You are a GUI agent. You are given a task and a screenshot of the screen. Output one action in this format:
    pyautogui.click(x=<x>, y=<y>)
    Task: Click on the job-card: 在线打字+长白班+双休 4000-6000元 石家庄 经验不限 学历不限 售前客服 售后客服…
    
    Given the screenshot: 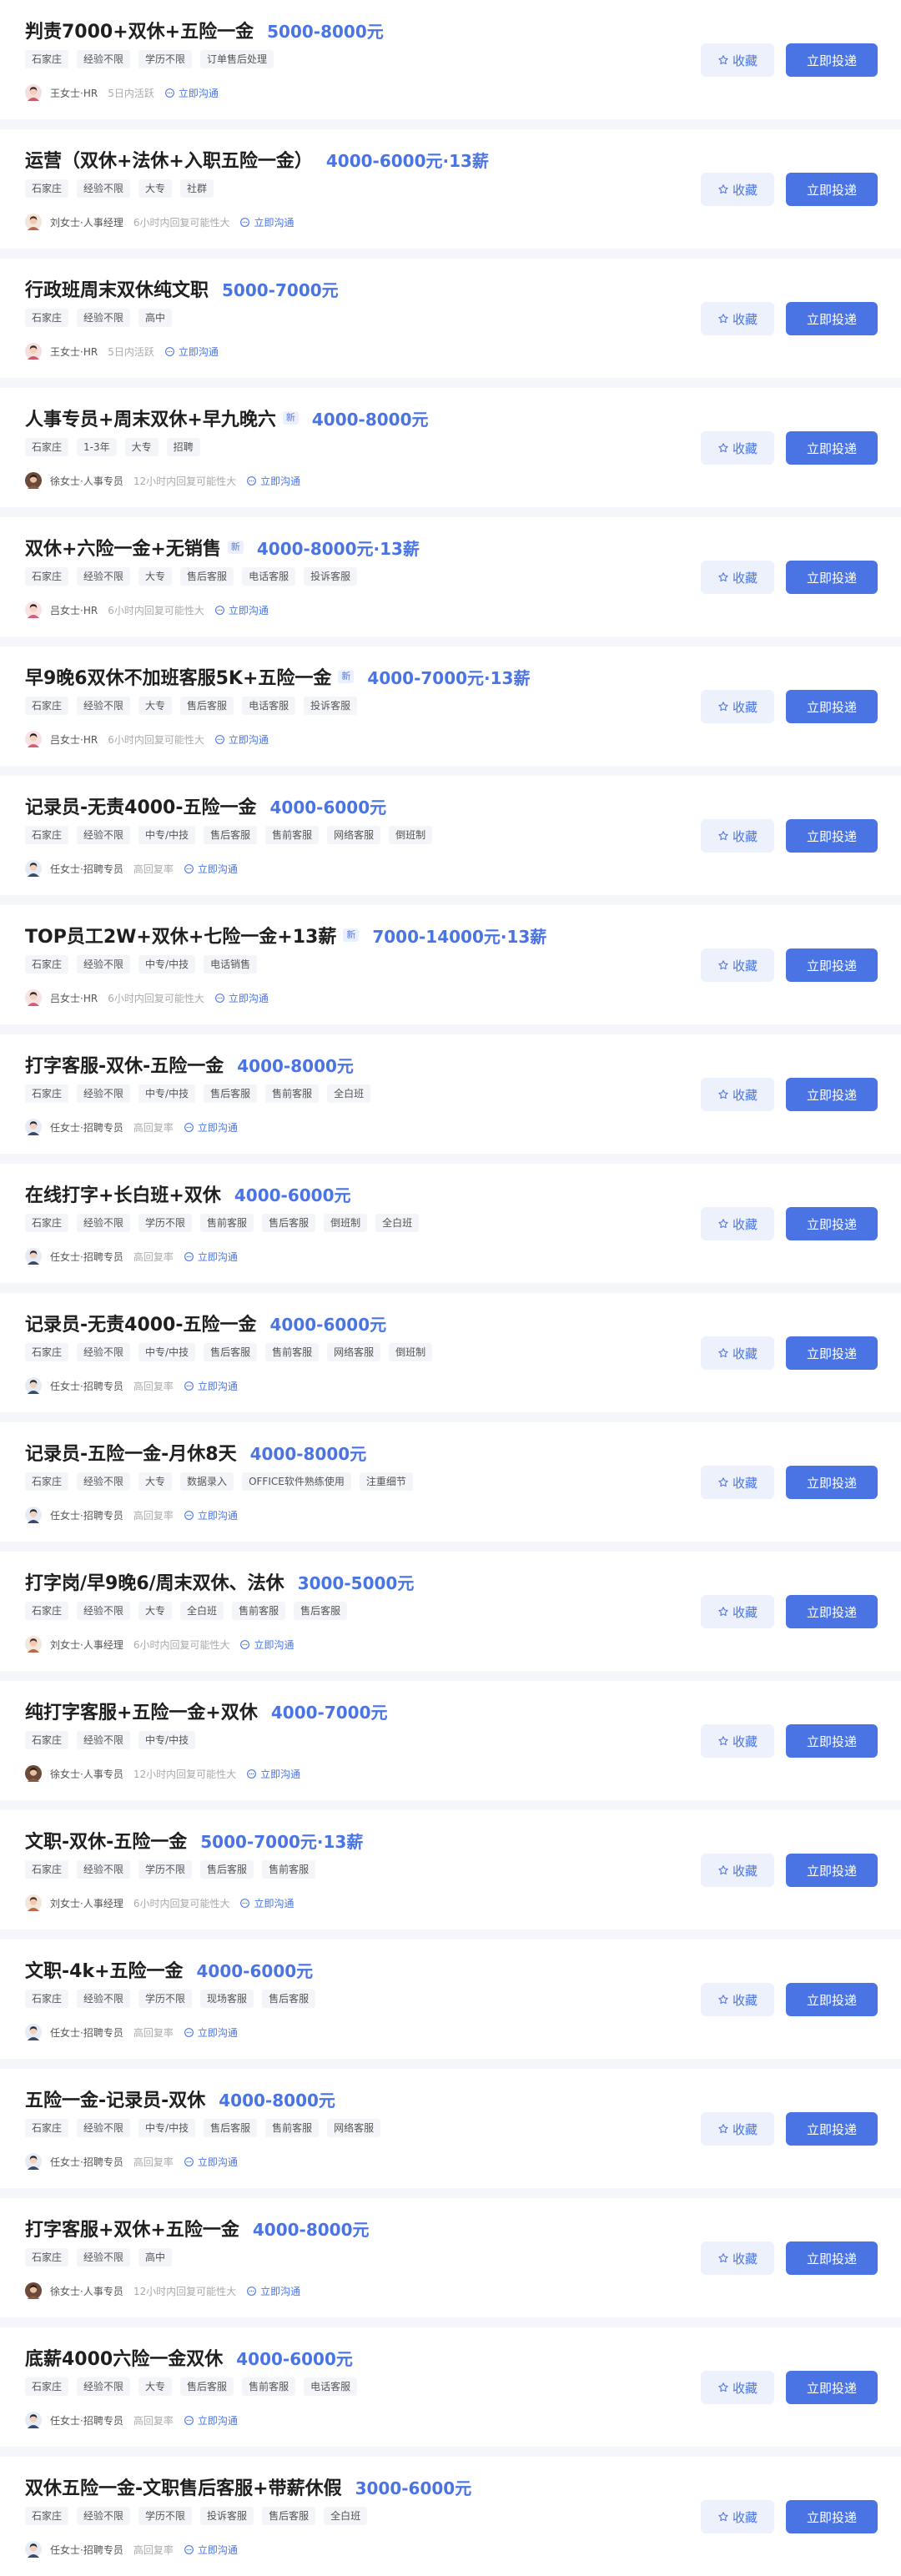 What is the action you would take?
    pyautogui.click(x=450, y=1223)
    